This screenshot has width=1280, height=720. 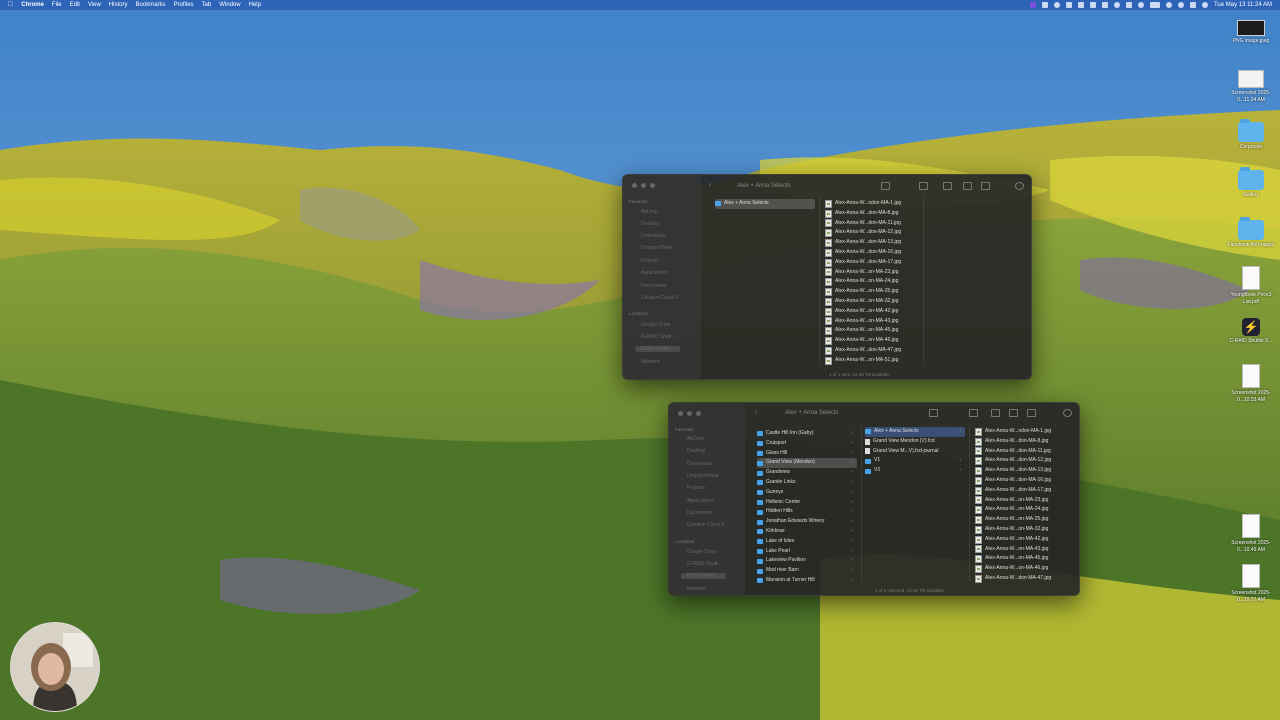 I want to click on desktop-item: Corporate, so click(x=1251, y=135).